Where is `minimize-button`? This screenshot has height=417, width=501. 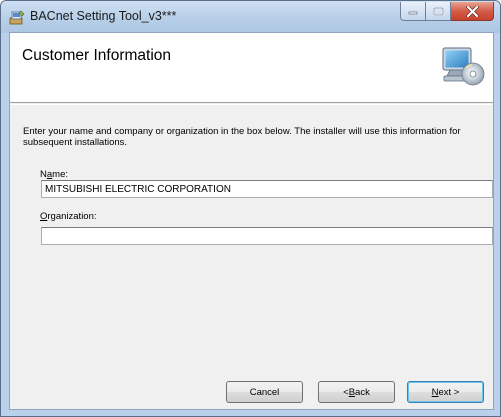
minimize-button is located at coordinates (413, 11).